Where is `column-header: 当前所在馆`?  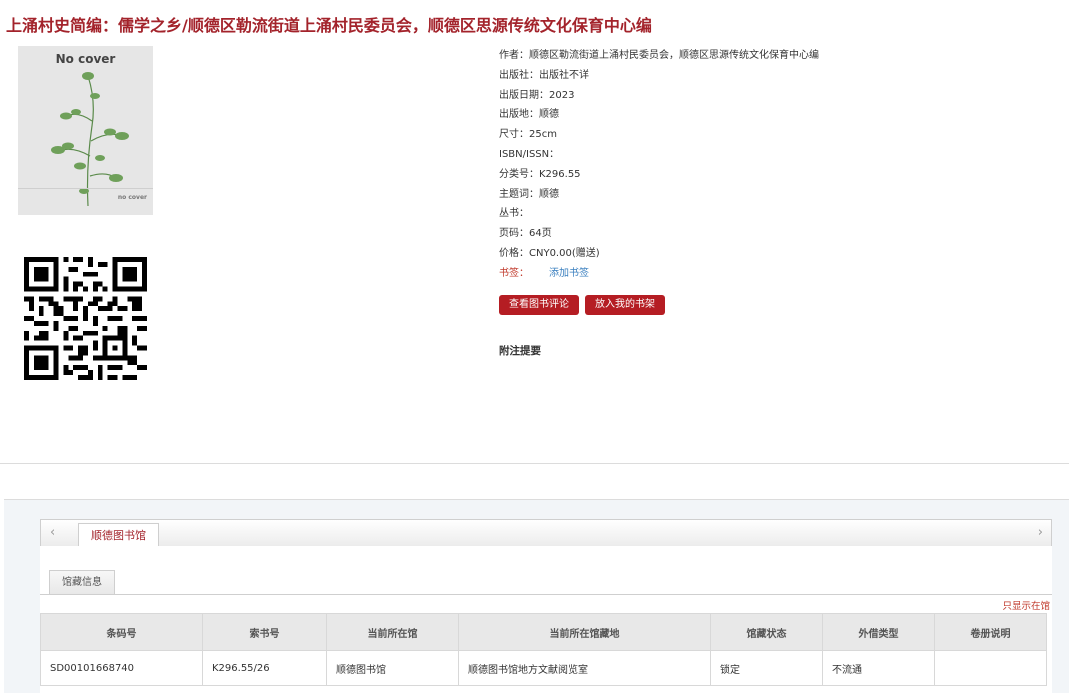
column-header: 当前所在馆 is located at coordinates (392, 632).